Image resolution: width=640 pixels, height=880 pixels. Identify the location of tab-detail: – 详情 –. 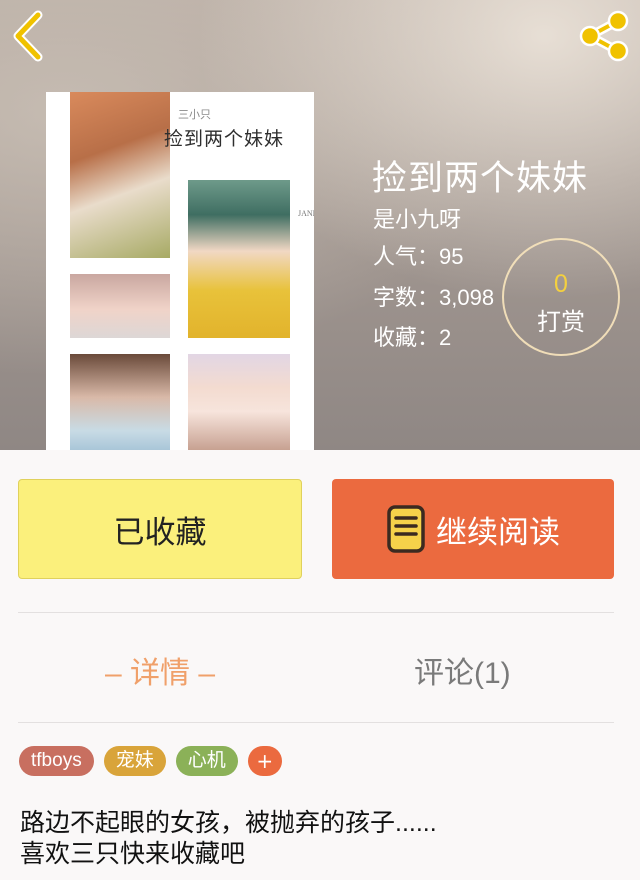
(160, 670).